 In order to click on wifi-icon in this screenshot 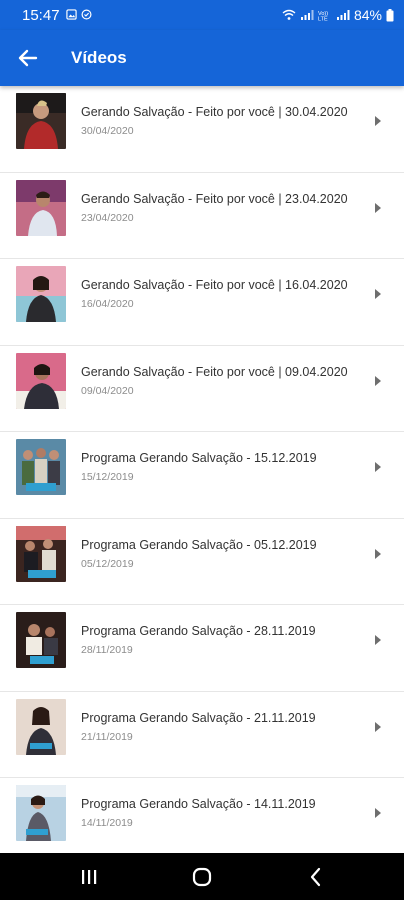, I will do `click(289, 14)`.